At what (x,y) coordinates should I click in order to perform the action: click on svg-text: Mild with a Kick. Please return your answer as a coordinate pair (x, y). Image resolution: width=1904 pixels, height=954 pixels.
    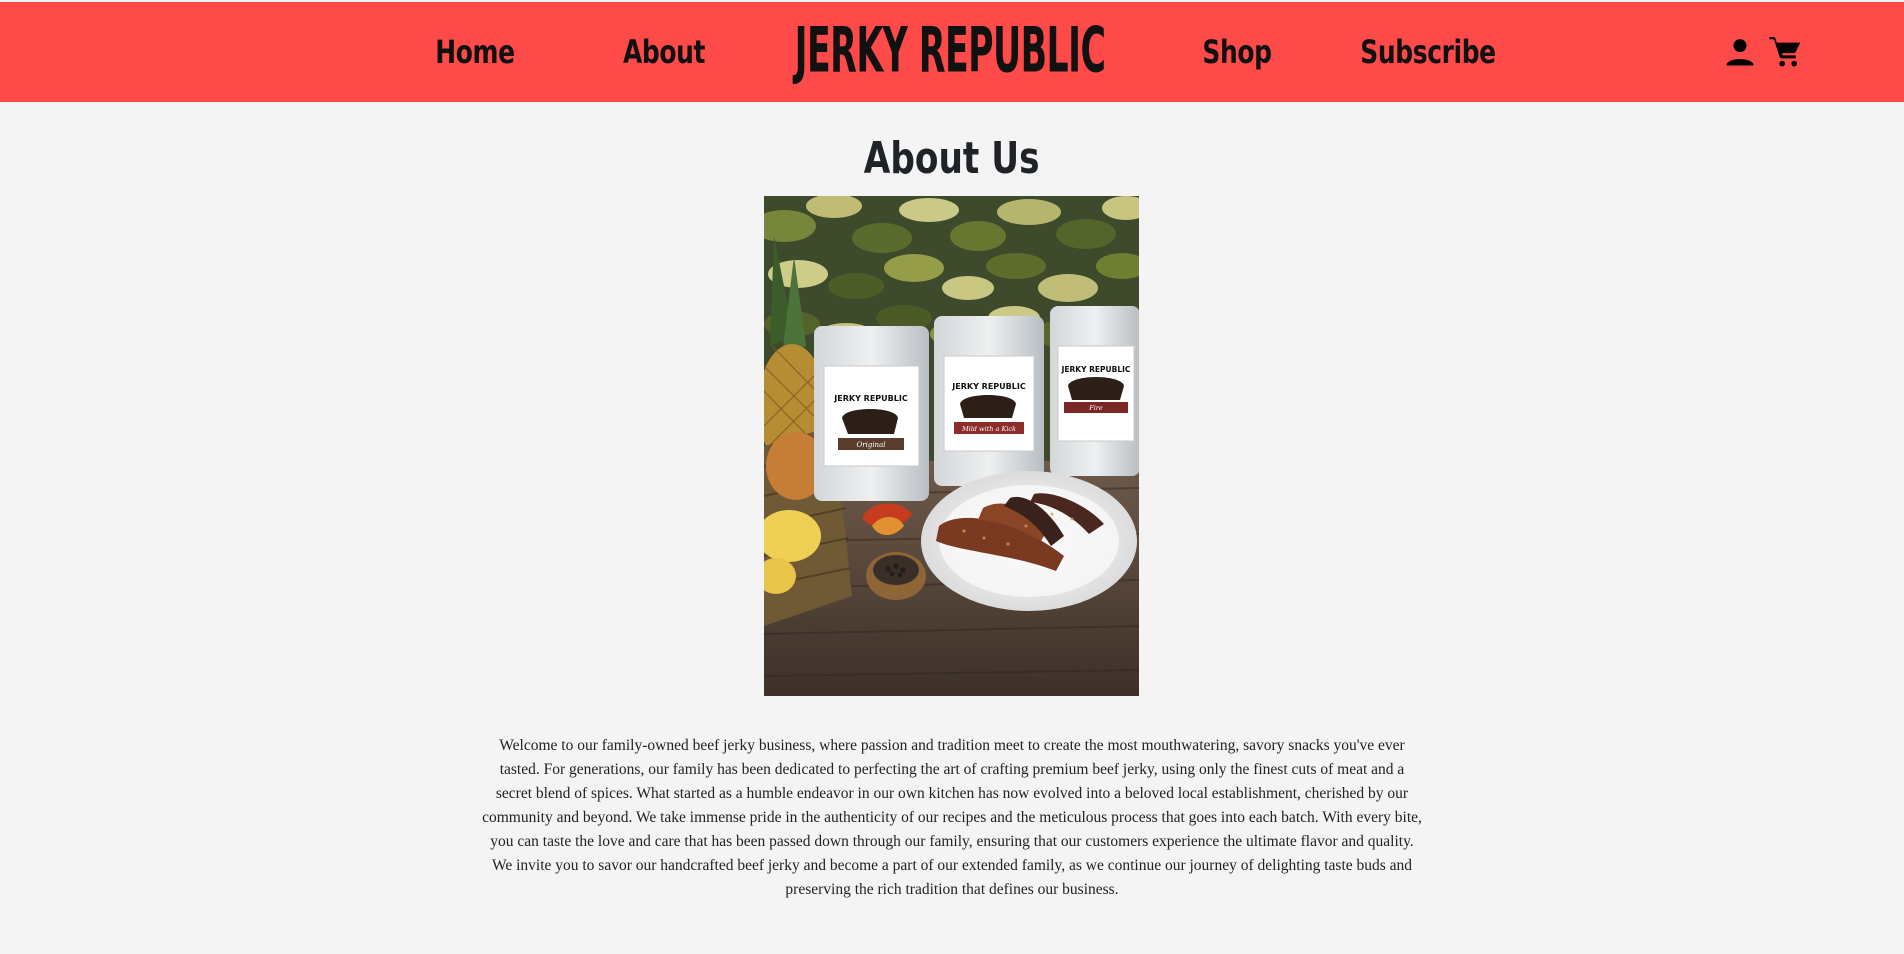
    Looking at the image, I should click on (988, 429).